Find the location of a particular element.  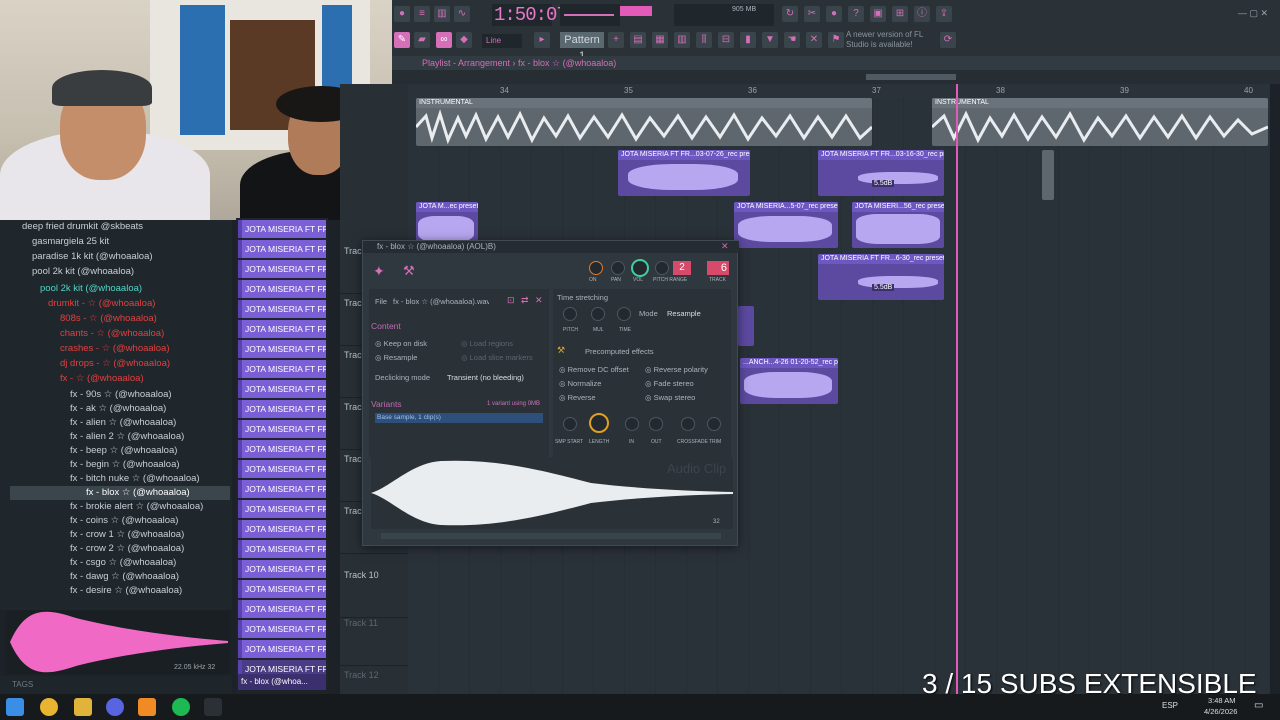

audio-clip: JOTA MISERI...56_rec preset is located at coordinates (898, 225).